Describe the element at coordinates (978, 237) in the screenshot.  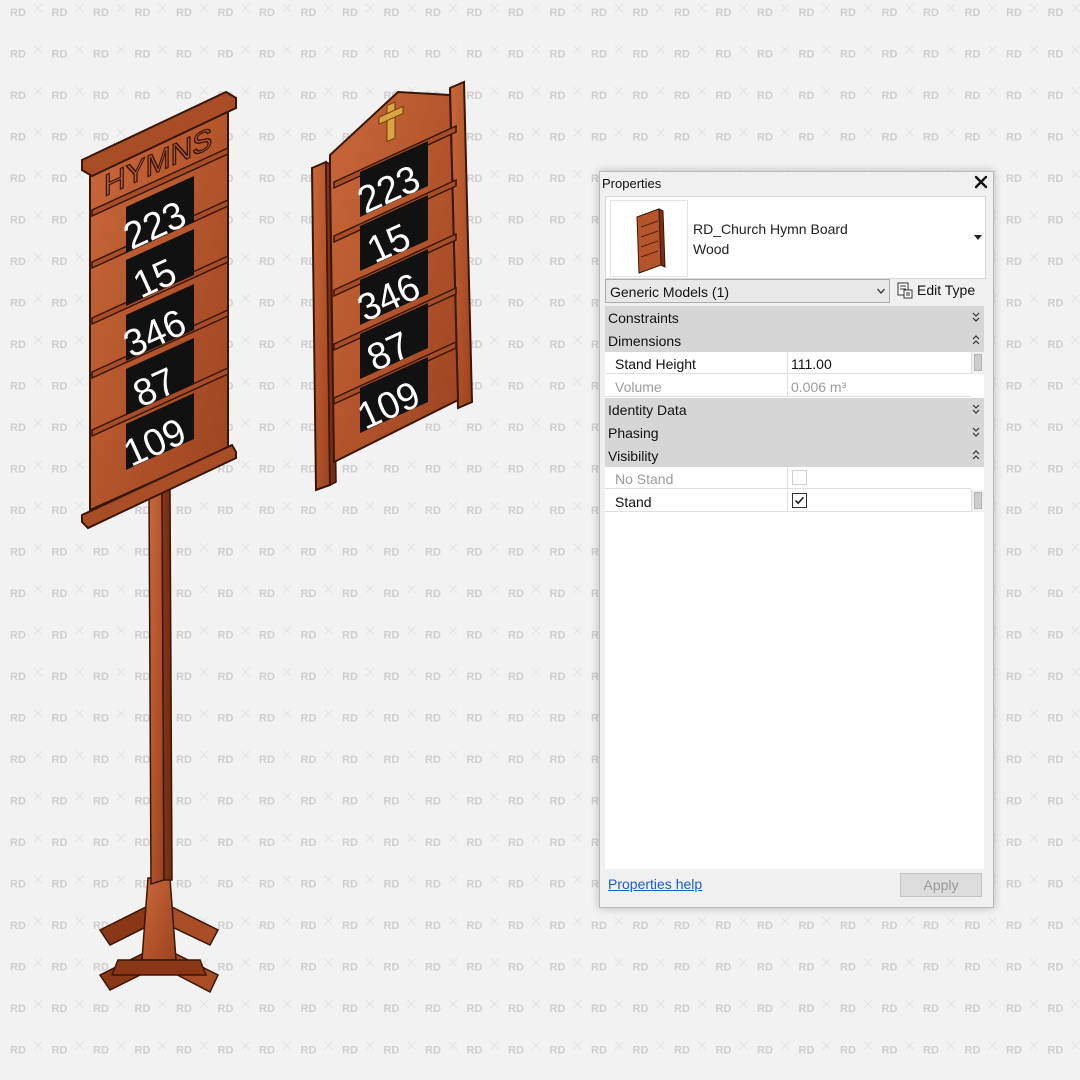
I see `dropdown-arrow-icon` at that location.